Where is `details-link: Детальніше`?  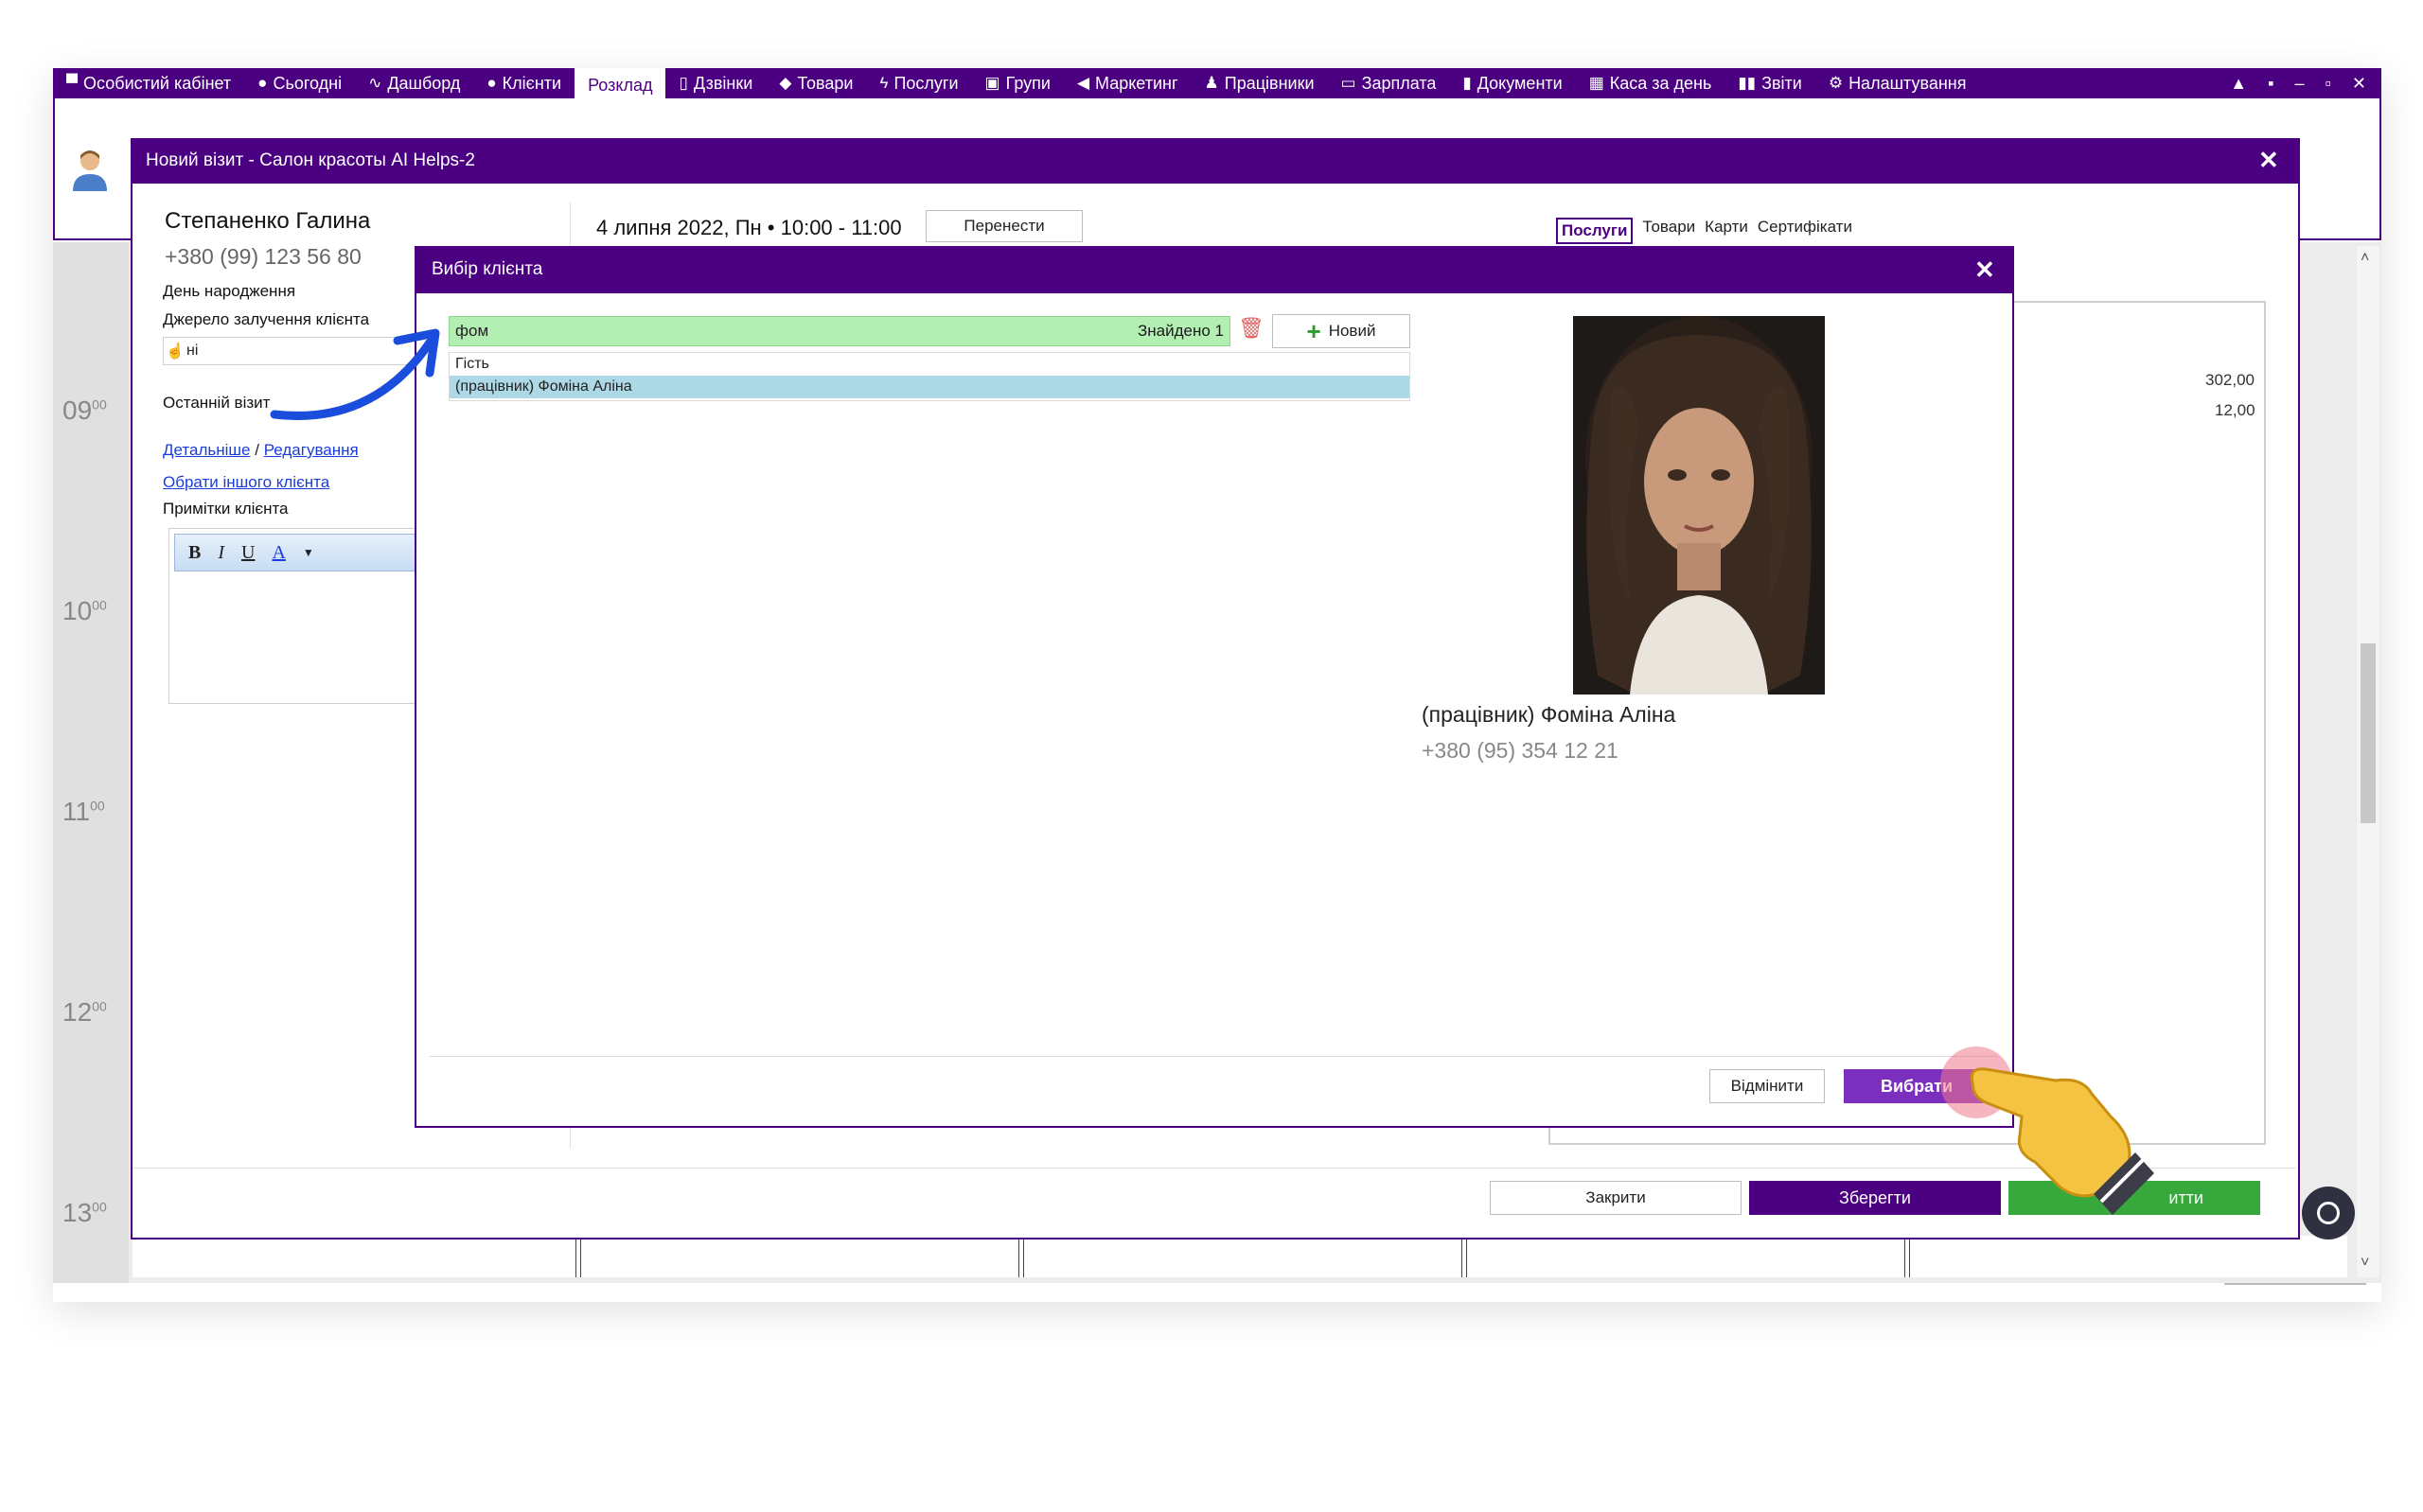 details-link: Детальніше is located at coordinates (207, 450).